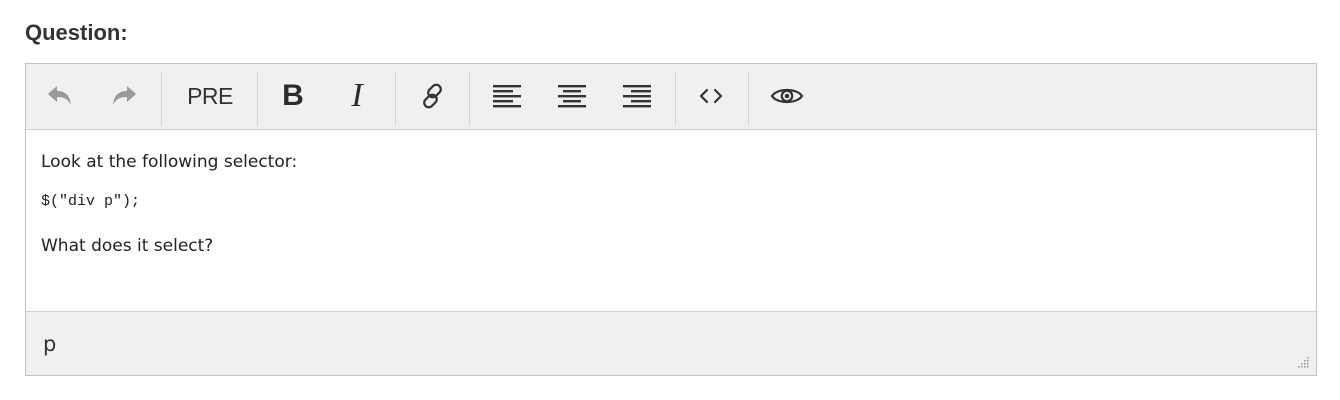 The image size is (1340, 400). I want to click on bold-button: B, so click(293, 96).